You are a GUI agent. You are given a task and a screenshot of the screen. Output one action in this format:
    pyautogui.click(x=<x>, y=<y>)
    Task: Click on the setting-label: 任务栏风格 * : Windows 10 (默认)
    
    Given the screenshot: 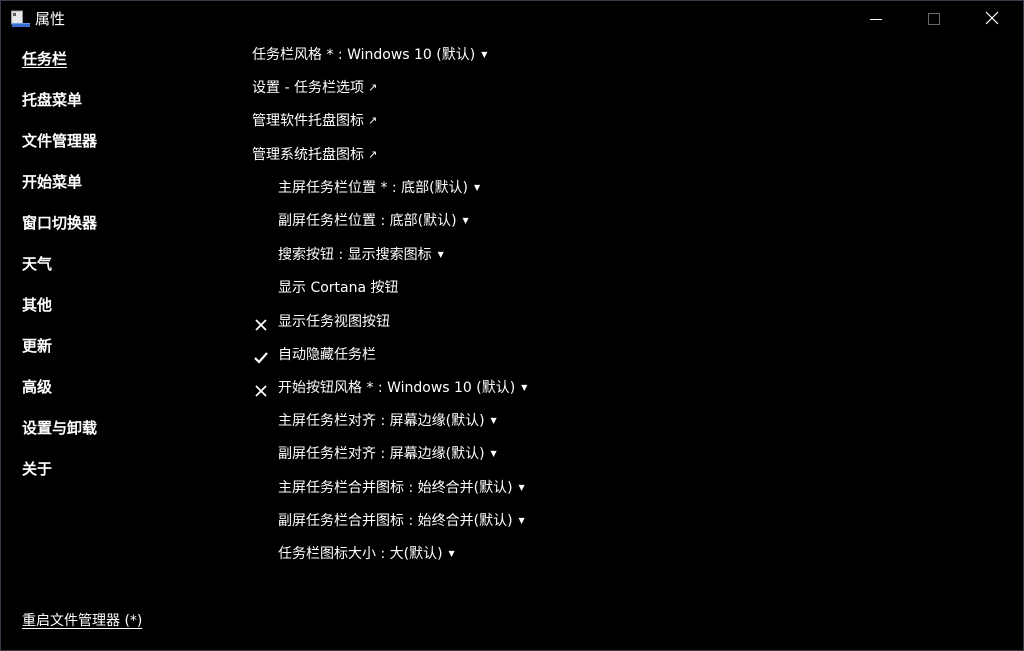 What is the action you would take?
    pyautogui.click(x=364, y=55)
    